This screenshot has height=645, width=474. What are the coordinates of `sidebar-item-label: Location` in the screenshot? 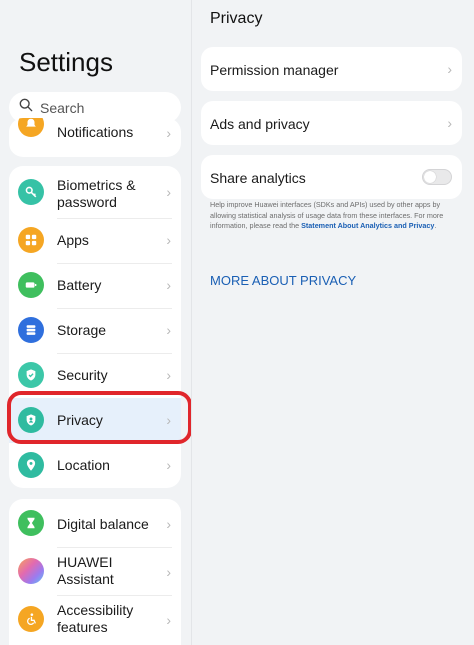 It's located at (83, 465).